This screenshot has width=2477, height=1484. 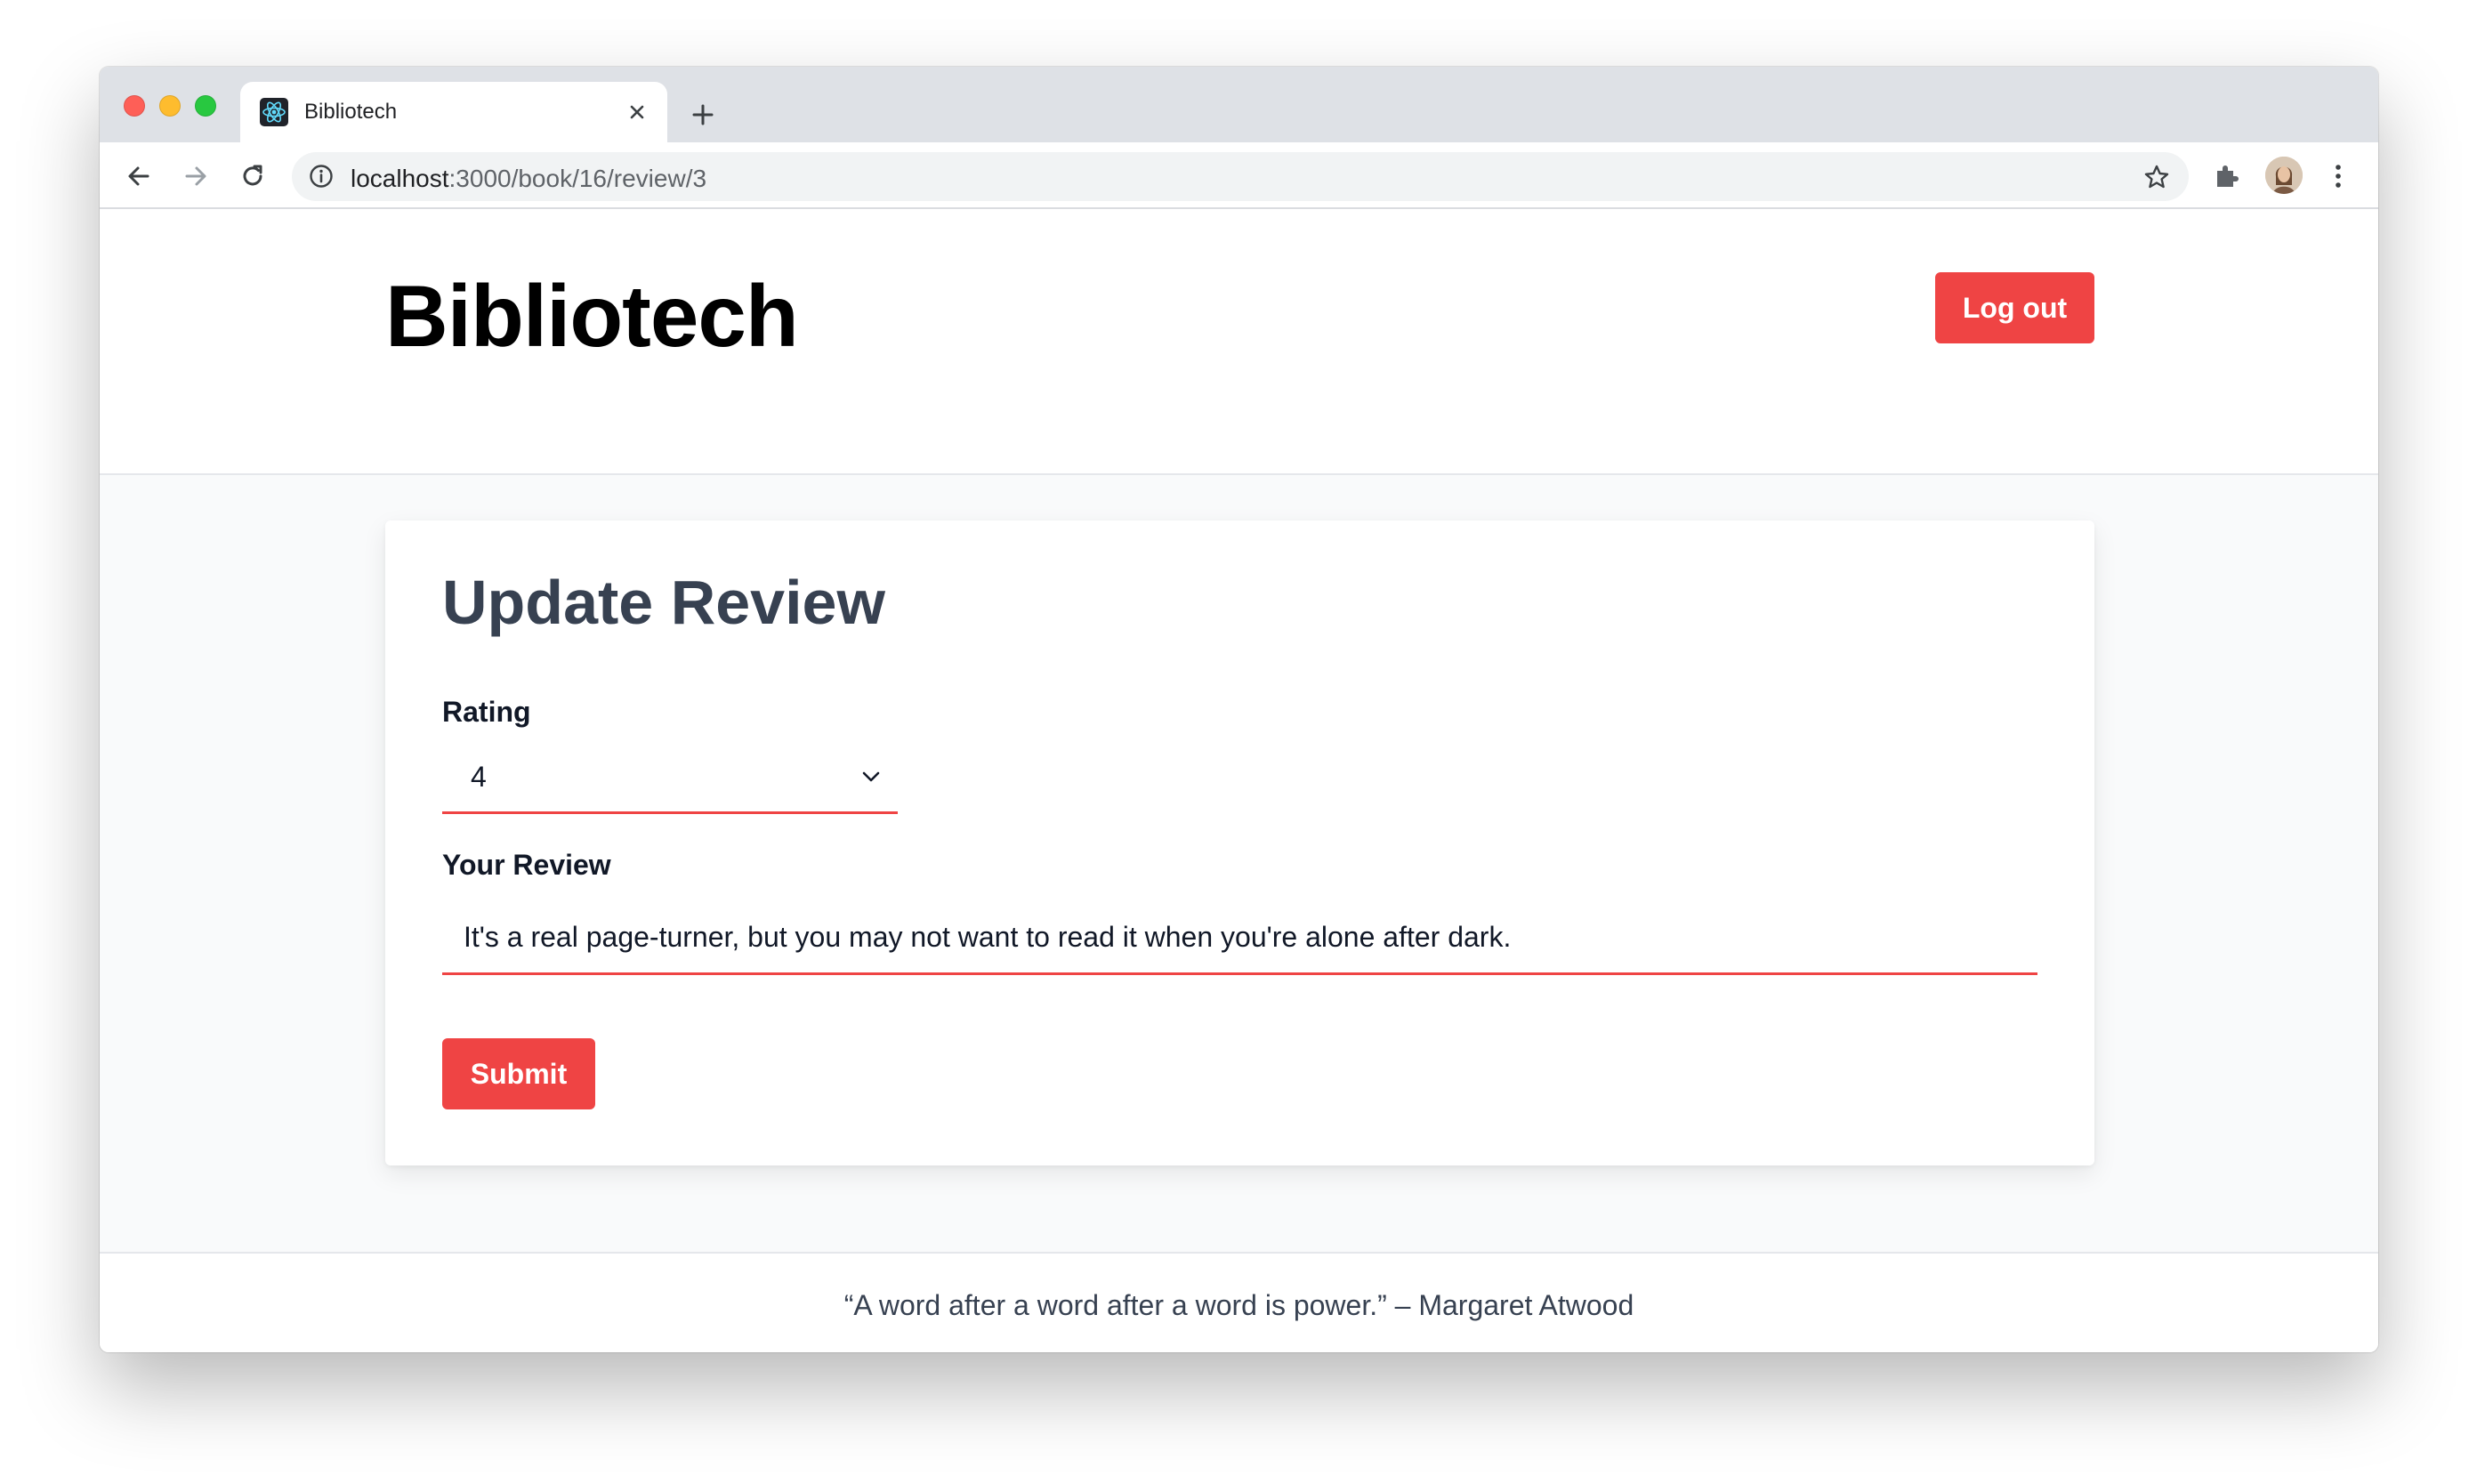 What do you see at coordinates (252, 176) in the screenshot?
I see `reload-icon` at bounding box center [252, 176].